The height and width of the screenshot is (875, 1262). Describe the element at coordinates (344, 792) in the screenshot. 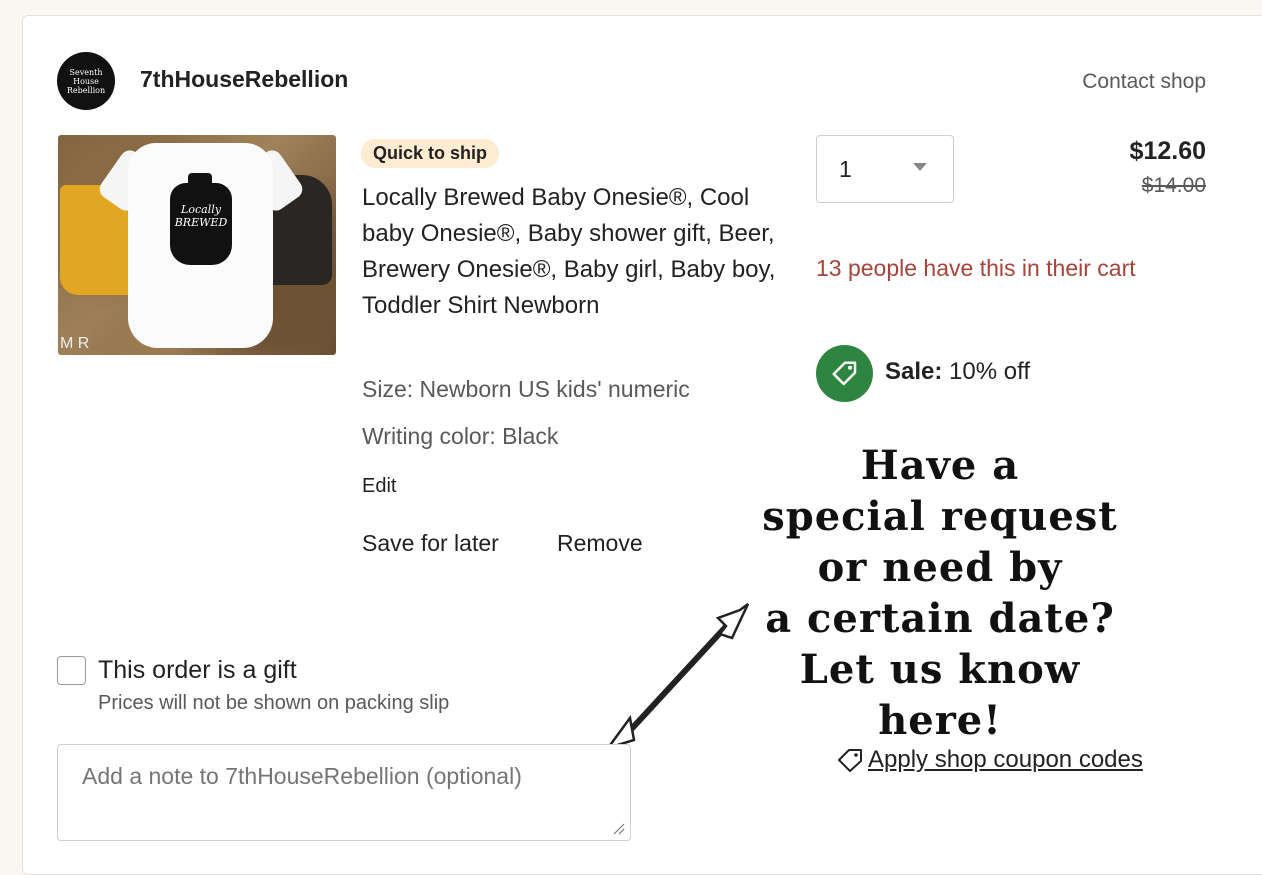

I see `note-to-seller-field` at that location.